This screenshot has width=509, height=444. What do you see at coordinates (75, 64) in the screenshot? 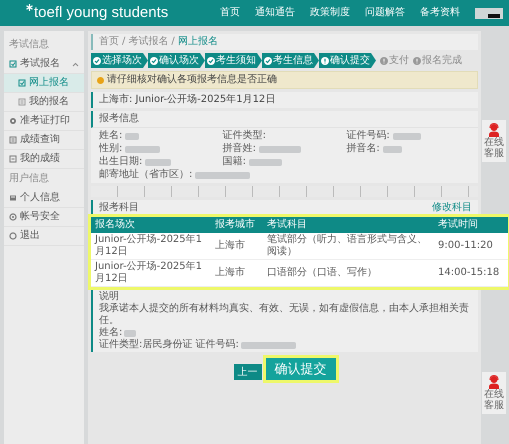
I see `caret-icon` at bounding box center [75, 64].